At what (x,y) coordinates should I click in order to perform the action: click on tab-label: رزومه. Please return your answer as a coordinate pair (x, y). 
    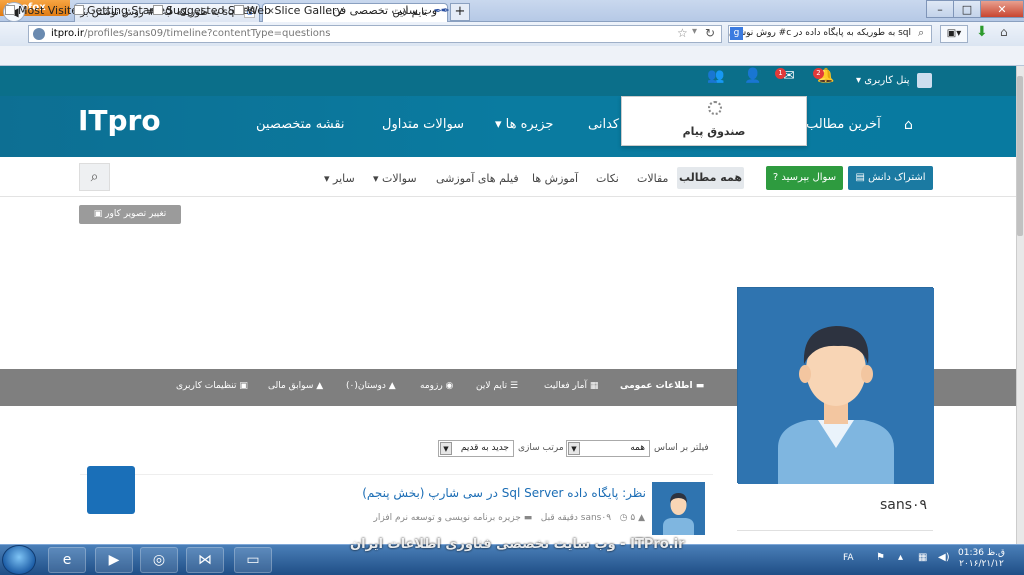
    Looking at the image, I should click on (431, 386).